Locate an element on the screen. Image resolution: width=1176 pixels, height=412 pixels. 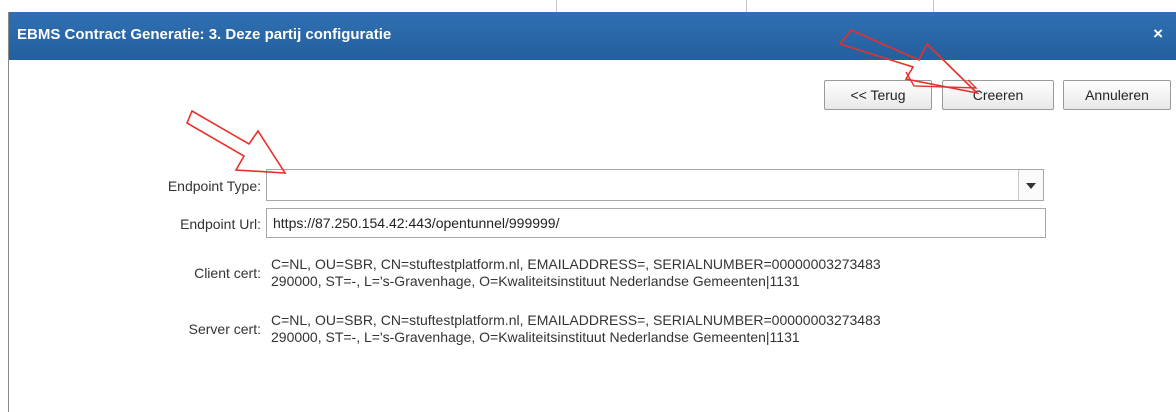
chevron-down-icon is located at coordinates (1030, 185).